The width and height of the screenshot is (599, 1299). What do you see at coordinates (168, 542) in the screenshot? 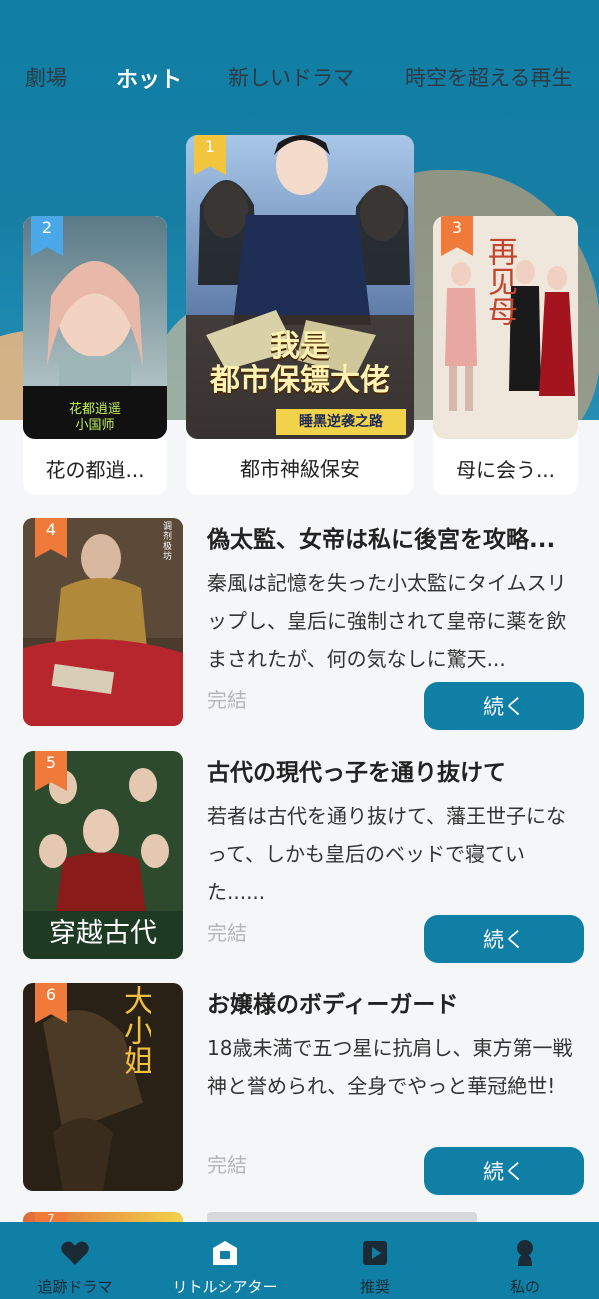
I see `poster-caption: 调剂极坊` at bounding box center [168, 542].